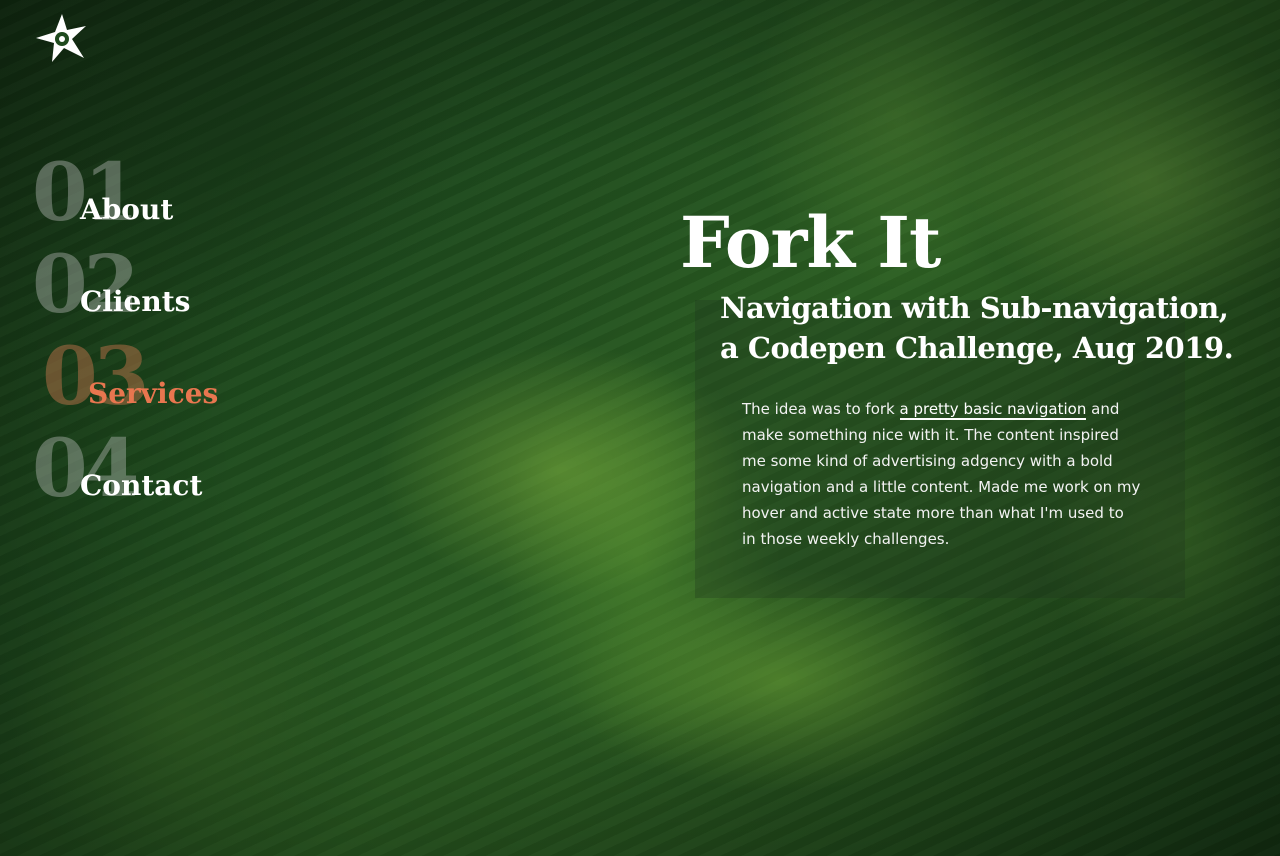  I want to click on nav-label: Contact, so click(141, 485).